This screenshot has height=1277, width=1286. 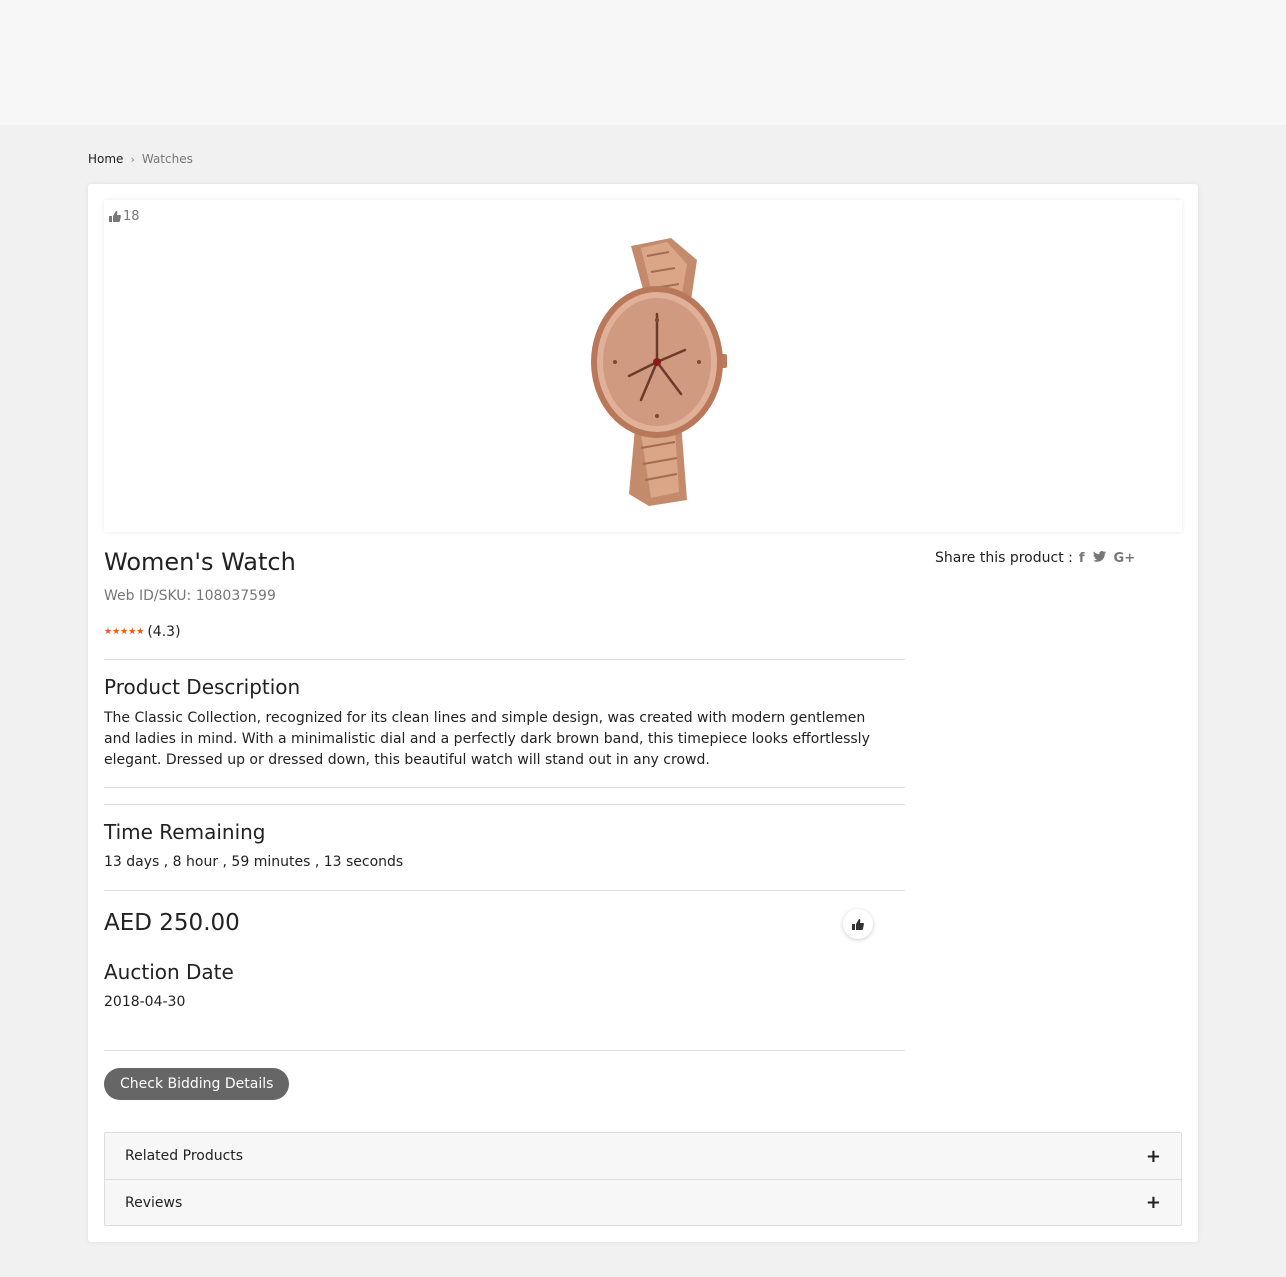 What do you see at coordinates (185, 832) in the screenshot?
I see `time-remaining-heading: Time Remaining` at bounding box center [185, 832].